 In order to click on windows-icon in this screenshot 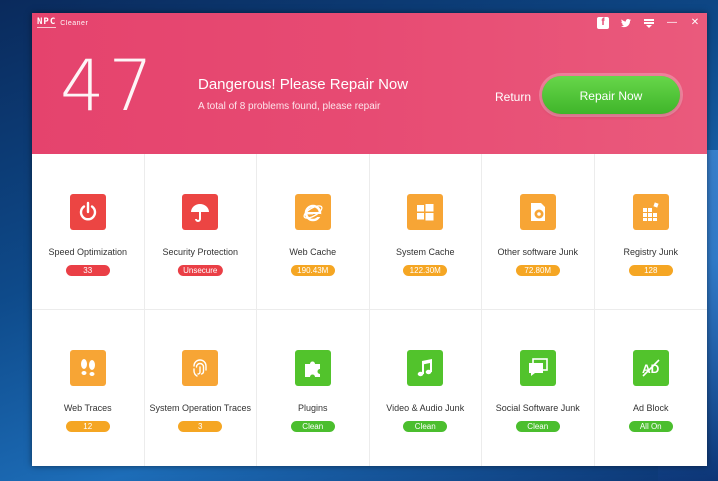, I will do `click(425, 212)`.